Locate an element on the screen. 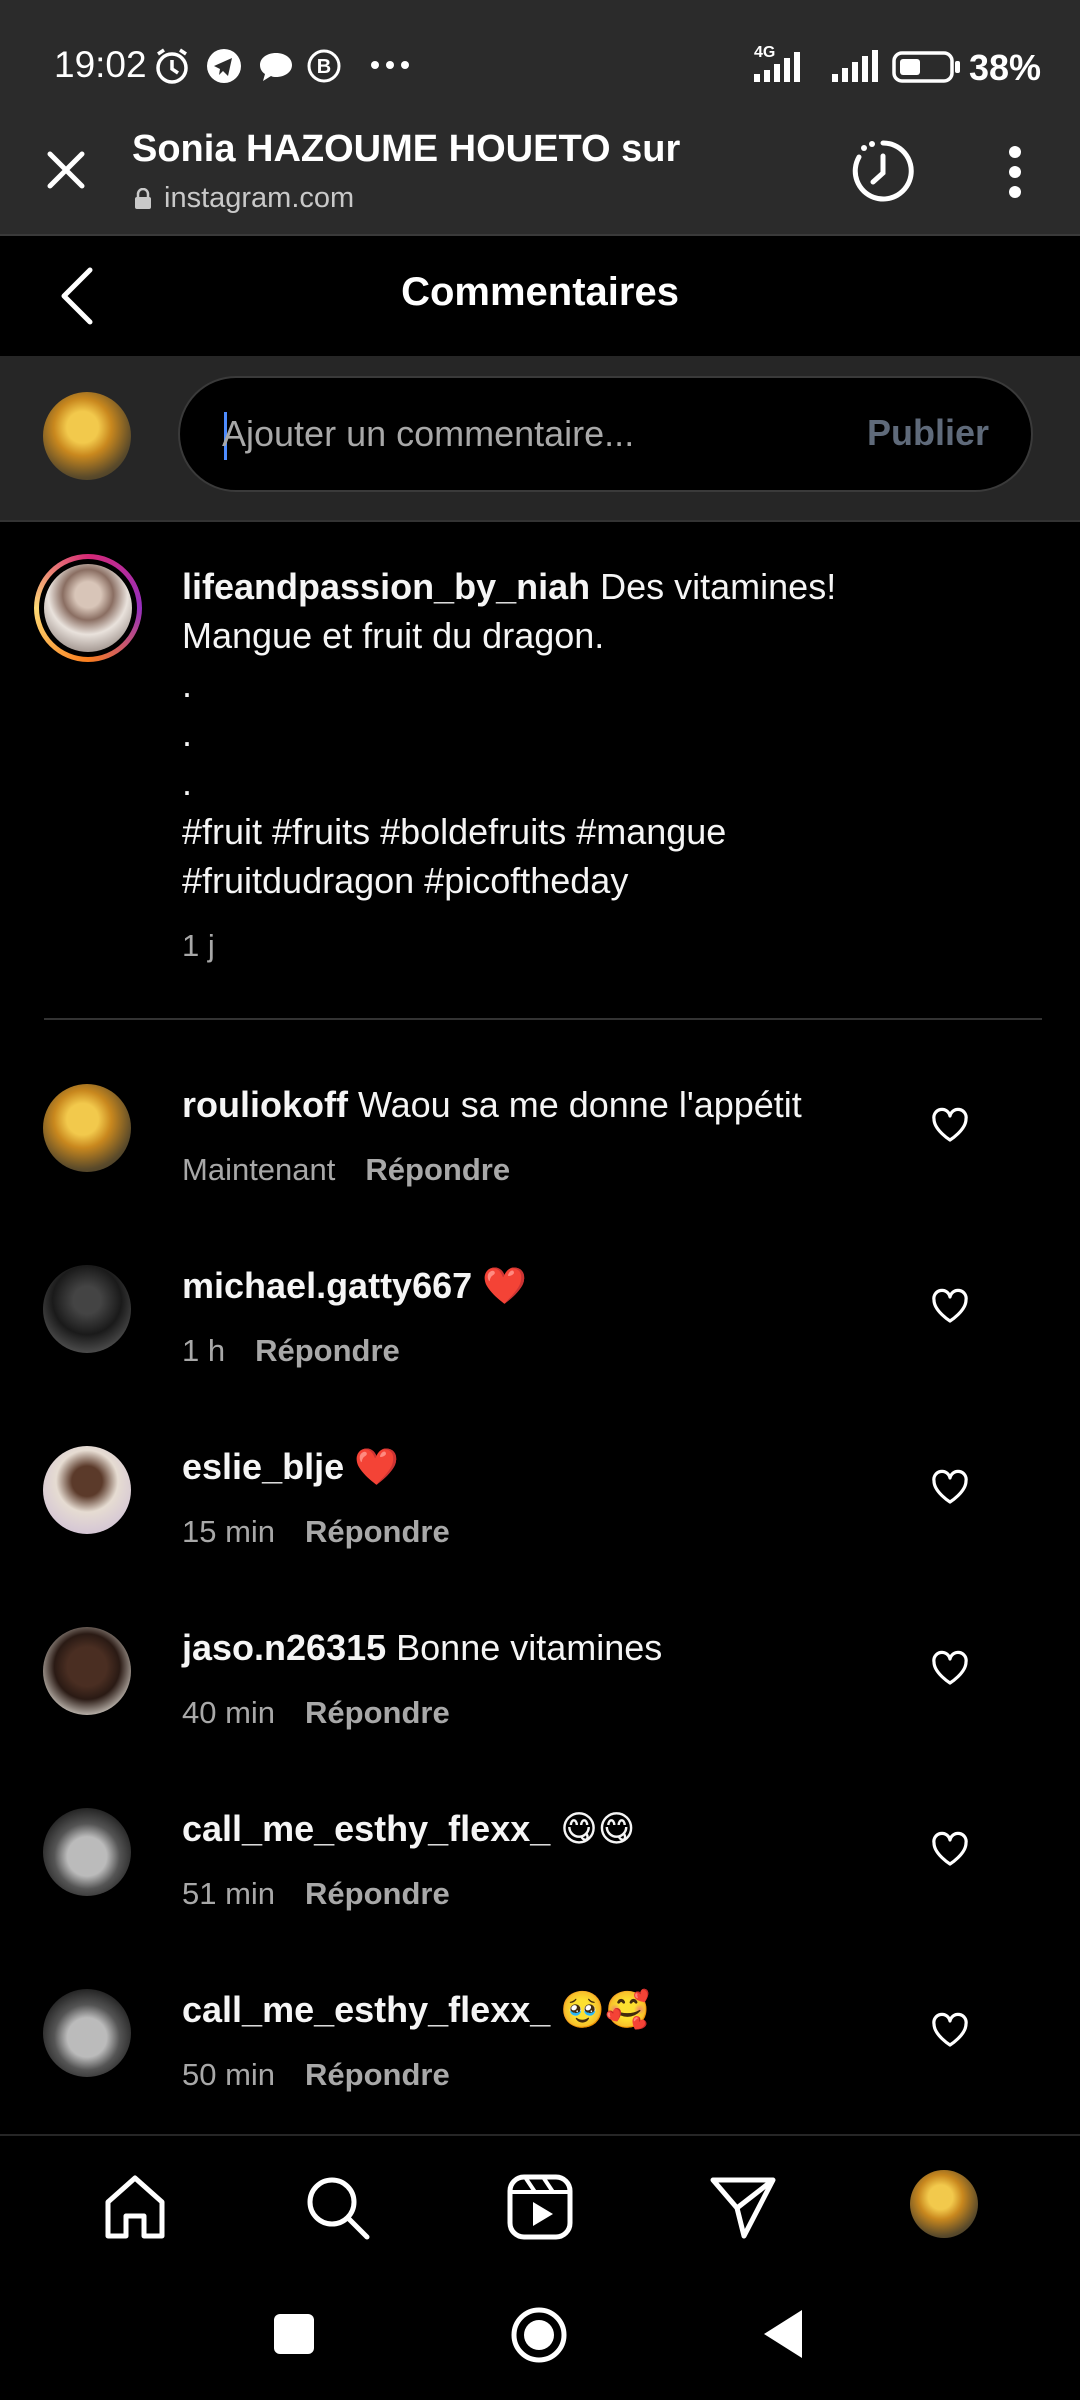  battery-percentage: 38% is located at coordinates (1005, 67).